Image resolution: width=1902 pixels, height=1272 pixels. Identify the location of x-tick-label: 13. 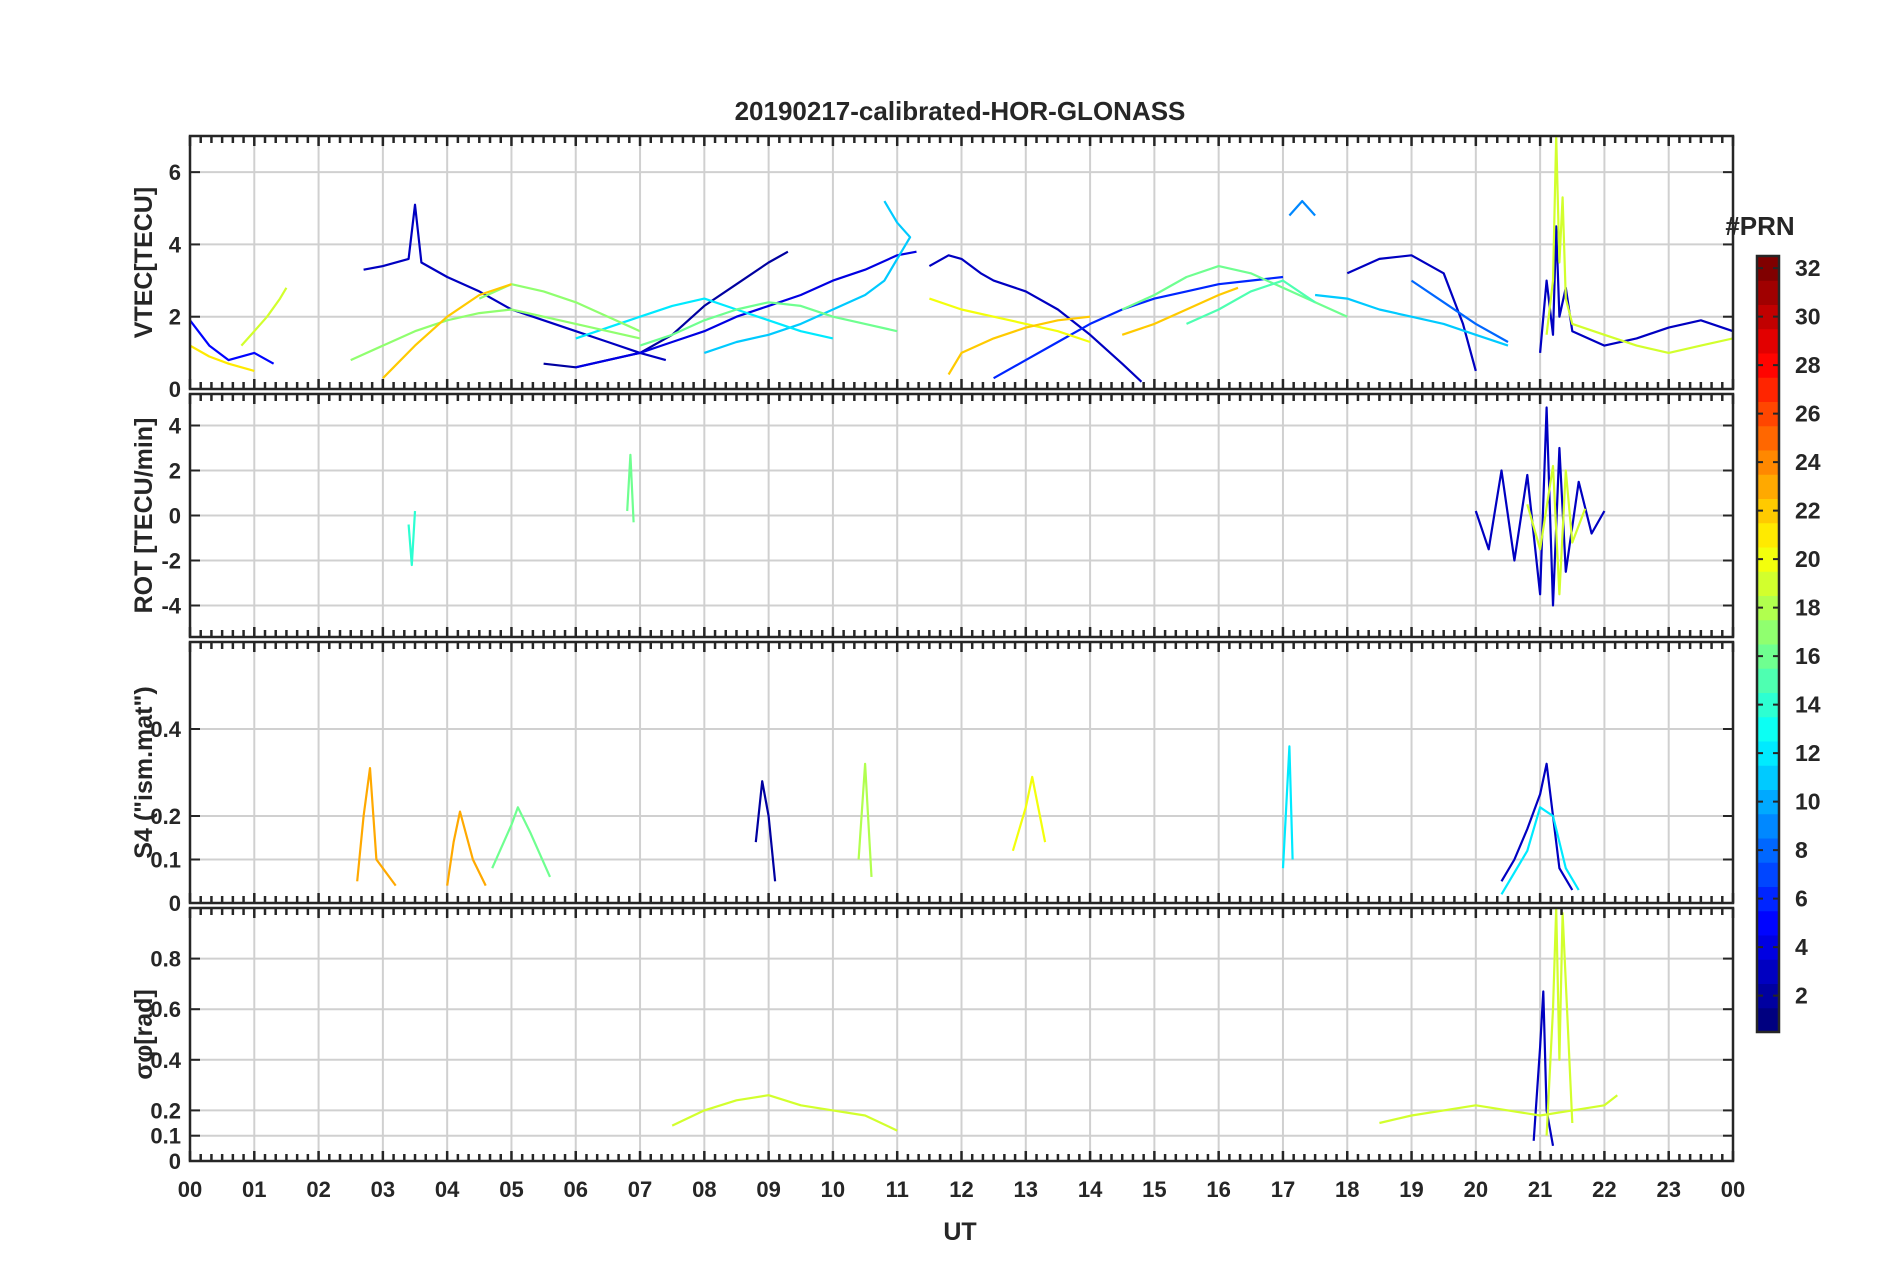
(1026, 1189).